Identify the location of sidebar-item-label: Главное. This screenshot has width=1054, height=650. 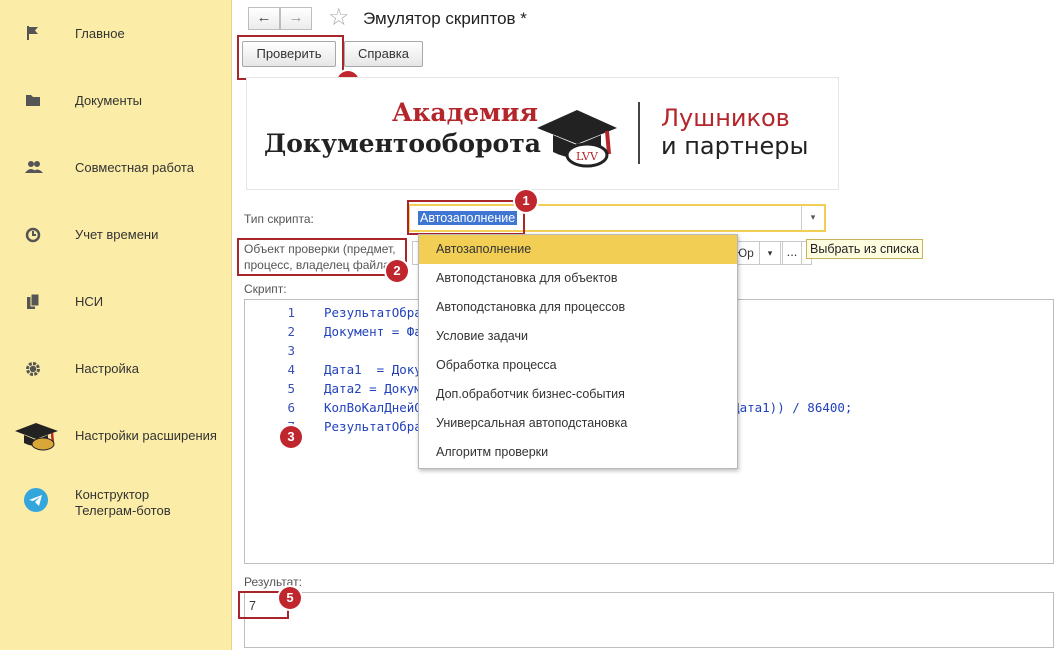
(100, 33).